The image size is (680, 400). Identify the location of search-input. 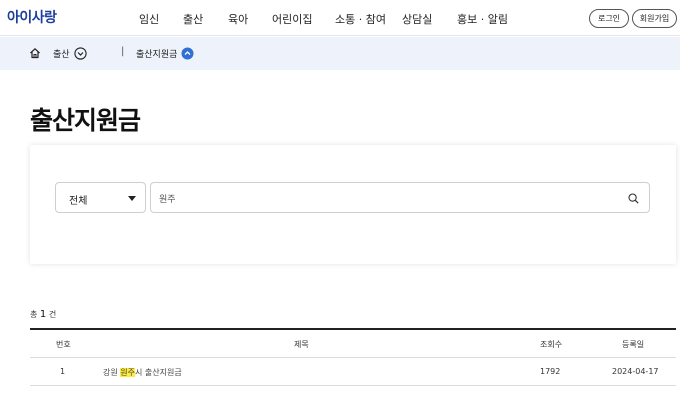
(389, 198).